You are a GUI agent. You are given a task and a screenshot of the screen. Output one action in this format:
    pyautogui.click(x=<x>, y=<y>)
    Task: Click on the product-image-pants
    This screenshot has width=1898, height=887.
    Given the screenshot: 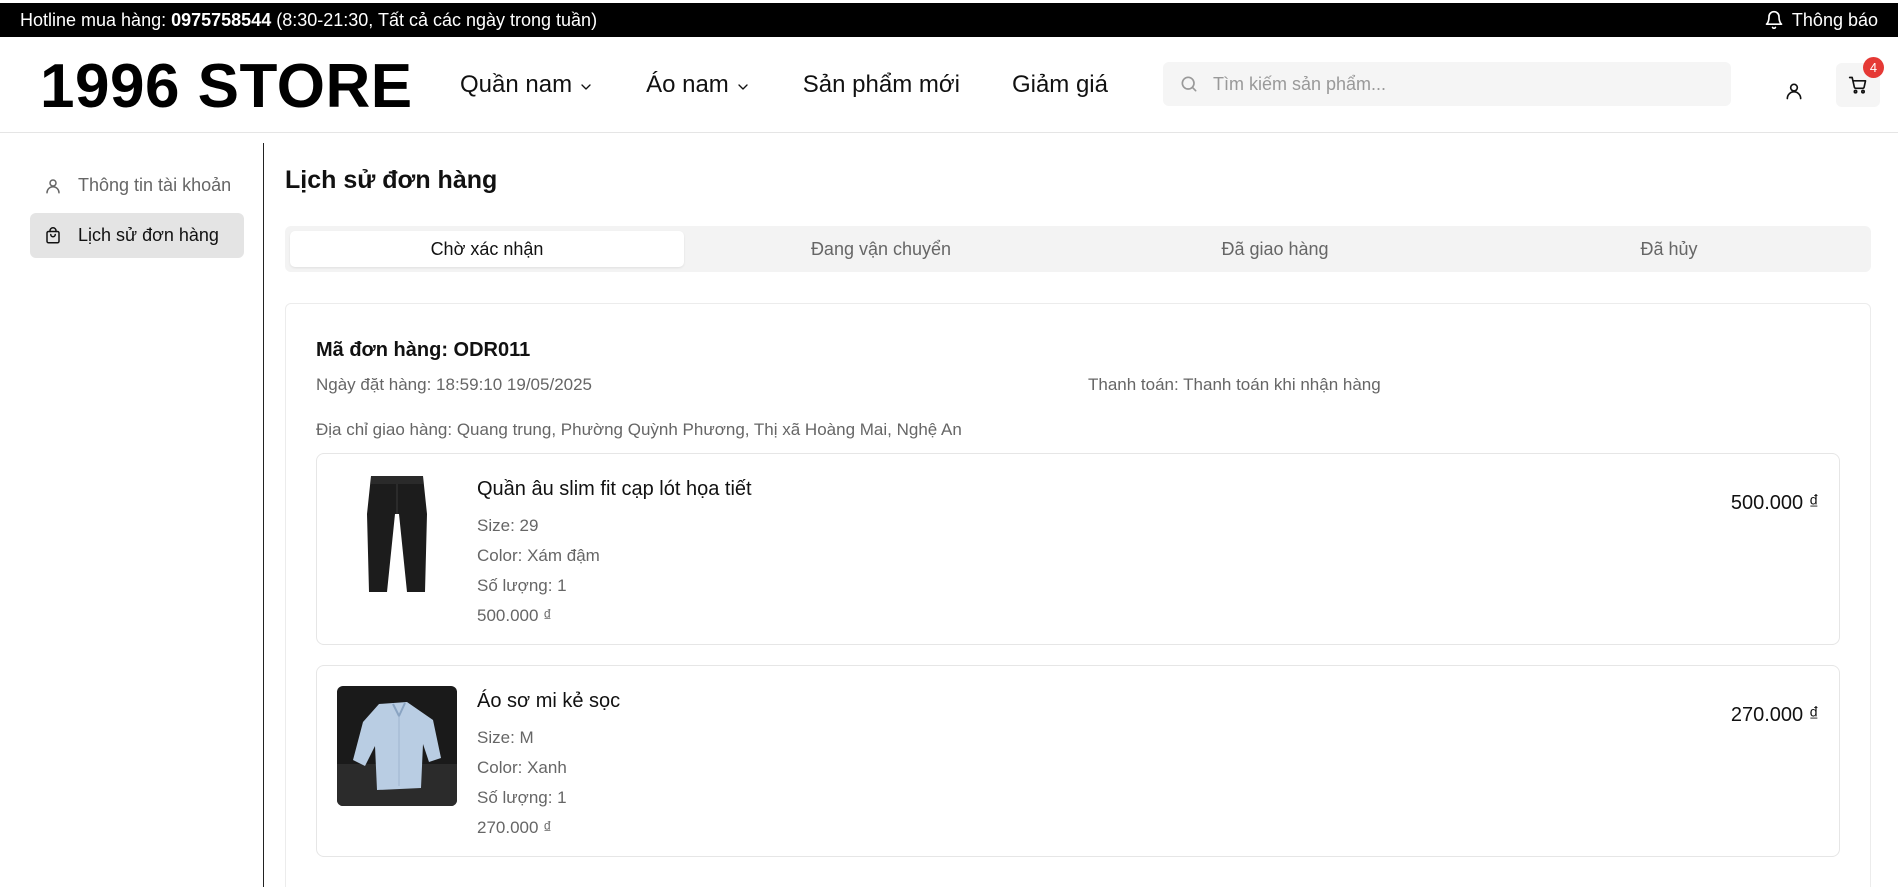 What is the action you would take?
    pyautogui.click(x=397, y=534)
    